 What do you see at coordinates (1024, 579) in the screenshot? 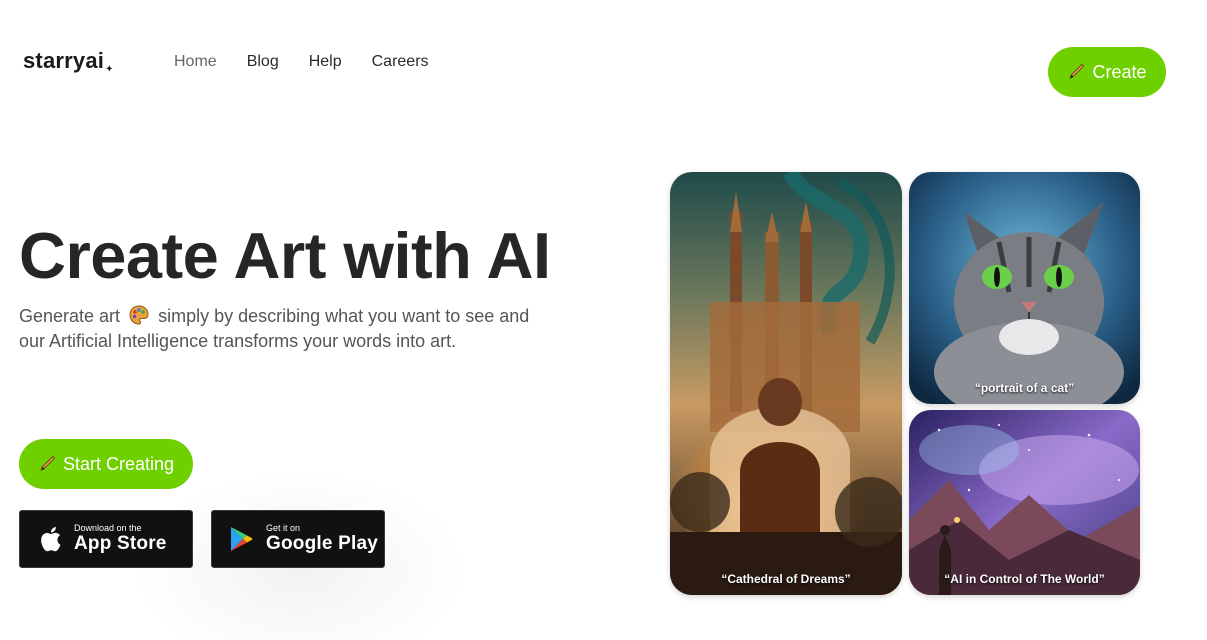
I see `space-caption: “AI in Control of The World”` at bounding box center [1024, 579].